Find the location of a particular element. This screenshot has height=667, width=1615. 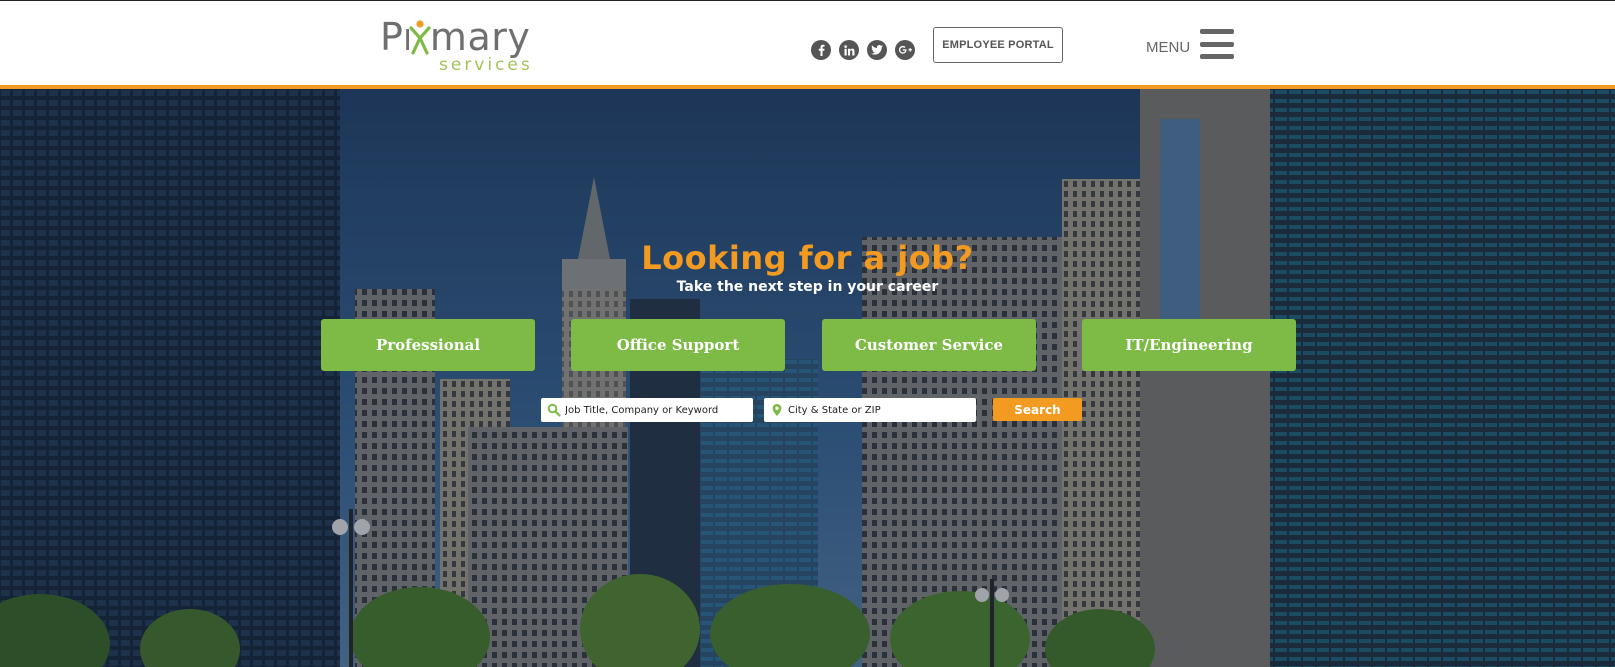

employee-portal-button: EMPLOYEE PORTAL is located at coordinates (998, 45).